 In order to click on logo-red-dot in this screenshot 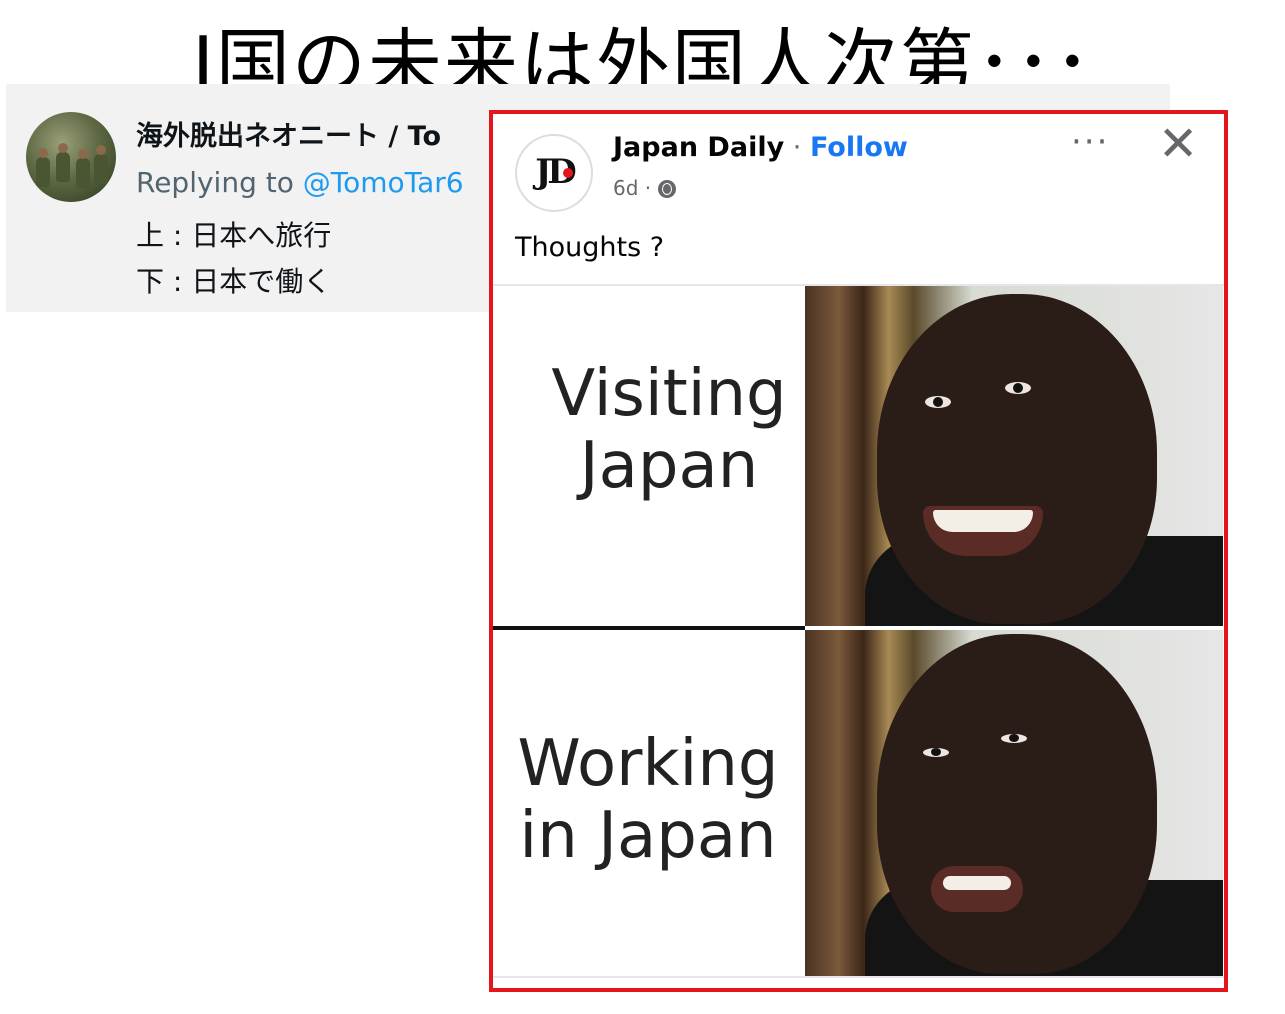, I will do `click(568, 173)`.